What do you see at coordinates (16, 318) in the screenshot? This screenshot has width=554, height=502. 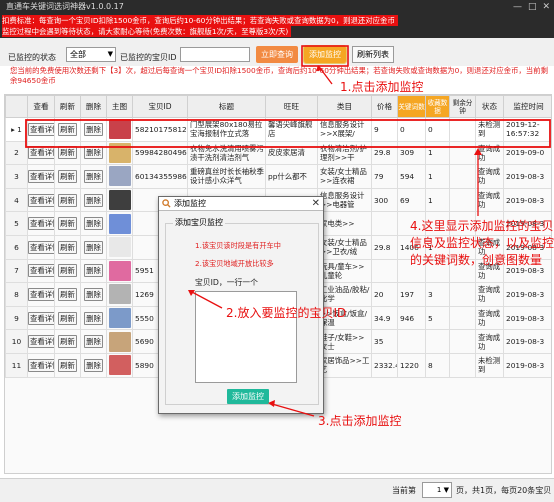 I see `row-number: 9` at bounding box center [16, 318].